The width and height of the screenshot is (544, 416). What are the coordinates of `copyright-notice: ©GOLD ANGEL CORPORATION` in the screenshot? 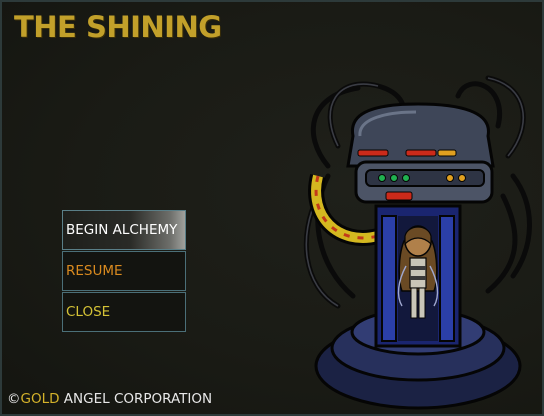 It's located at (109, 399).